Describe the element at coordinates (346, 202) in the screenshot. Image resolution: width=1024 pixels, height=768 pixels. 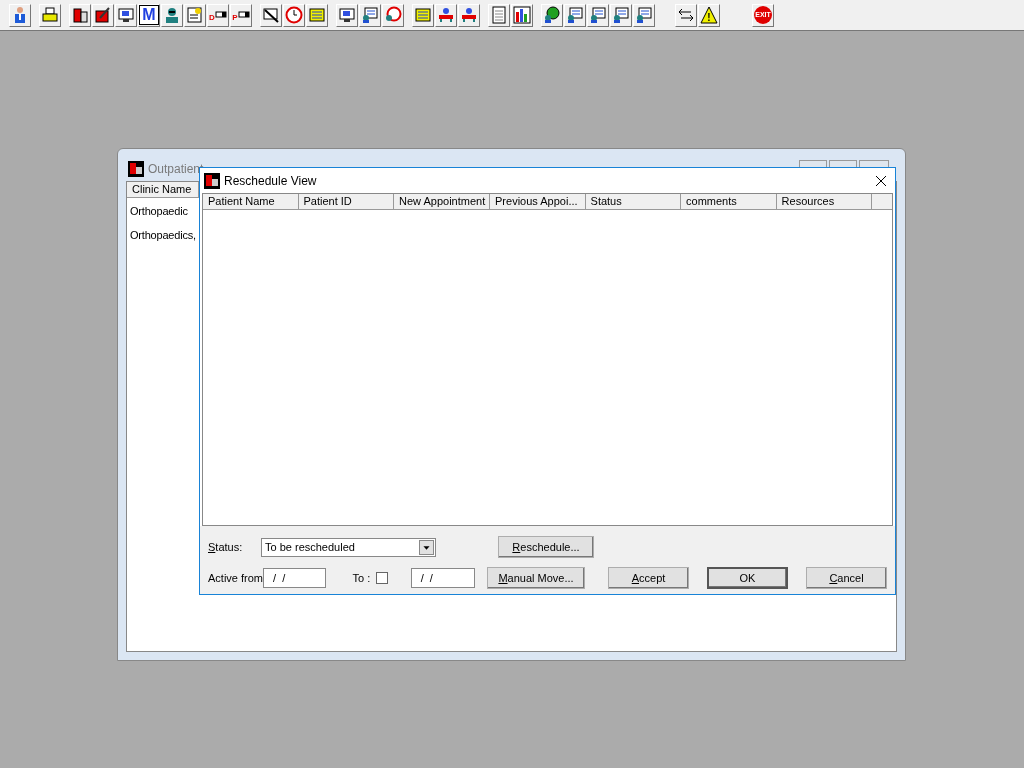
I see `column-header: Patient ID` at that location.